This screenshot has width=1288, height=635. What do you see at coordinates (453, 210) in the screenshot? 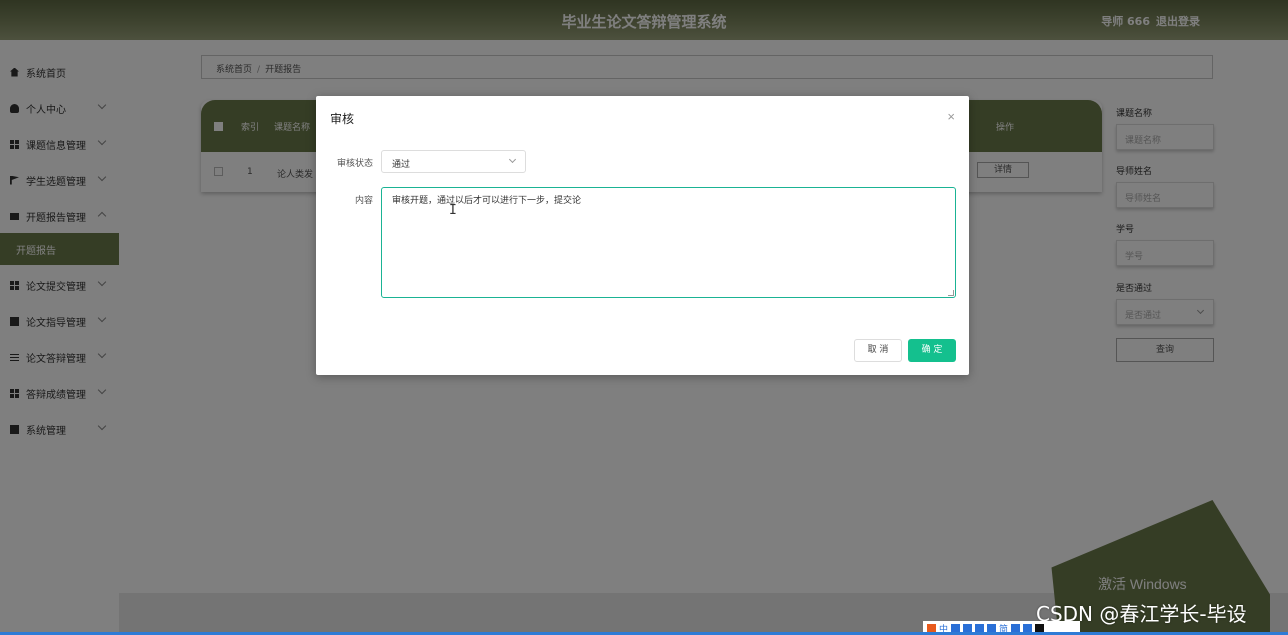
I see `text-cursor-icon: I` at bounding box center [453, 210].